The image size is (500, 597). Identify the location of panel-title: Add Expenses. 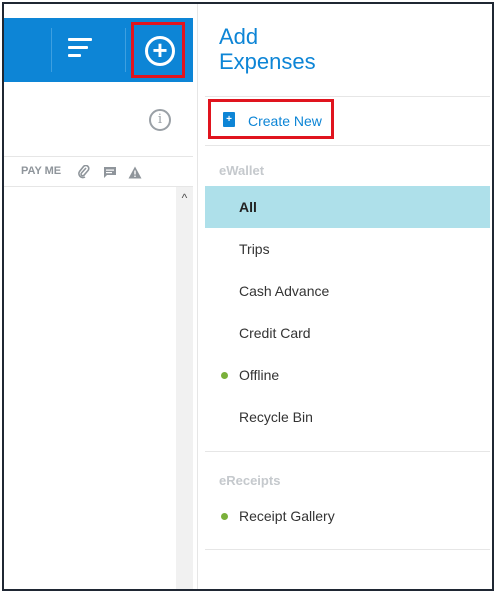
(267, 49).